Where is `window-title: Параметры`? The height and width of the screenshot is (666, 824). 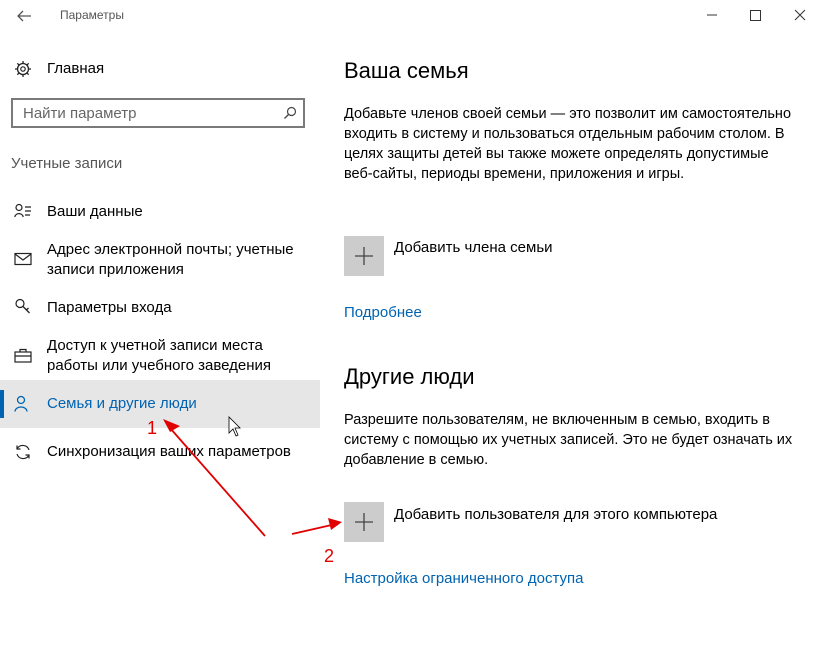
window-title: Параметры is located at coordinates (92, 15).